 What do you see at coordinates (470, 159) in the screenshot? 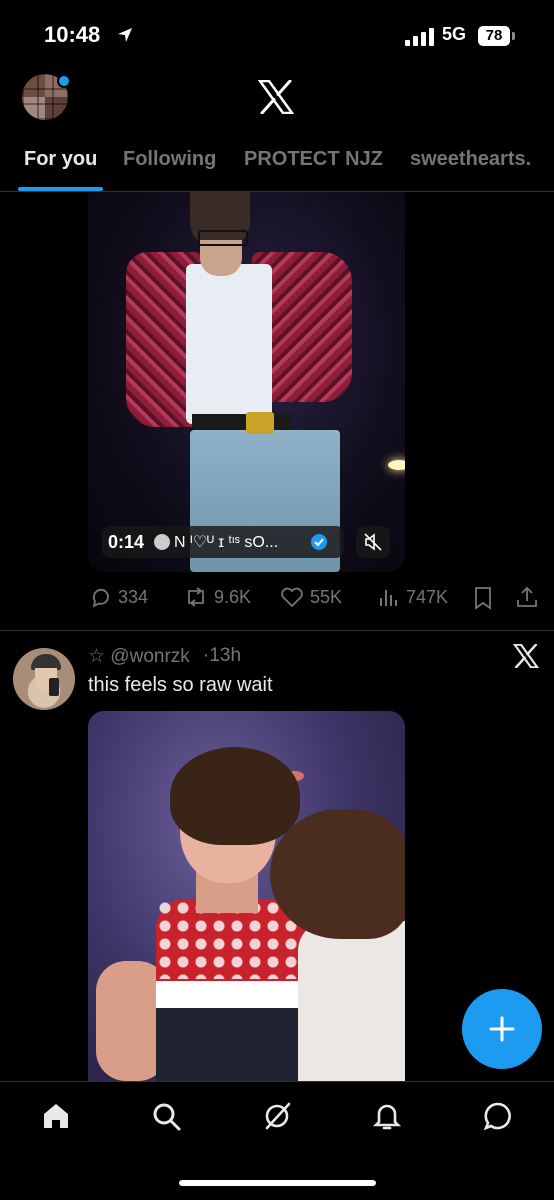
I see `tab-sweethearts: sweethearts.` at bounding box center [470, 159].